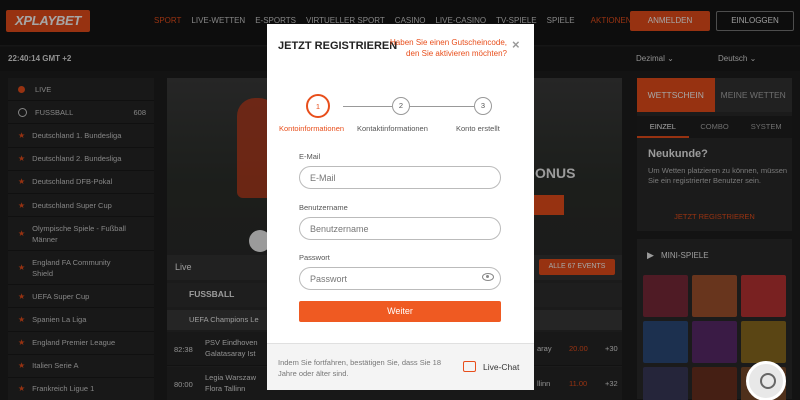  I want to click on email-label: E-Mail, so click(310, 156).